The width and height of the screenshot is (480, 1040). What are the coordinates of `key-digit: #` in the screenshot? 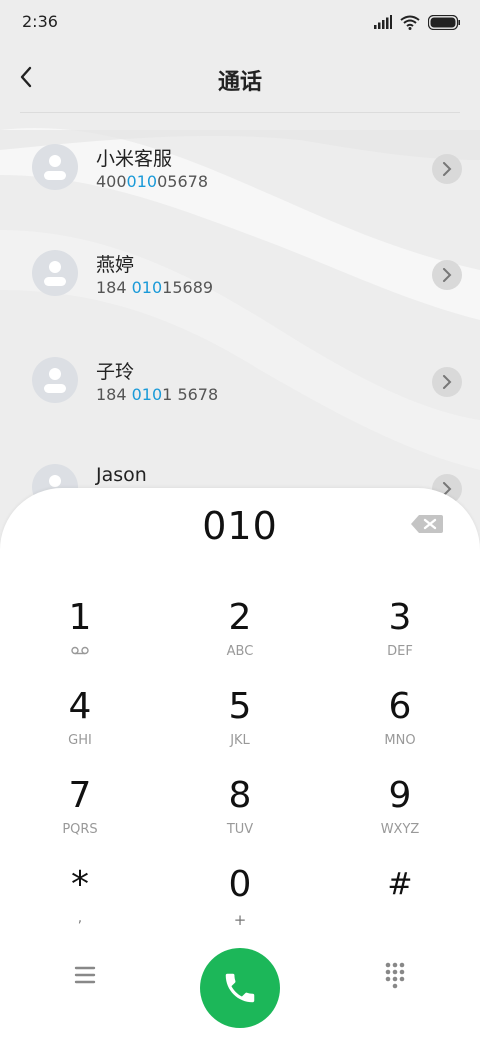 It's located at (400, 884).